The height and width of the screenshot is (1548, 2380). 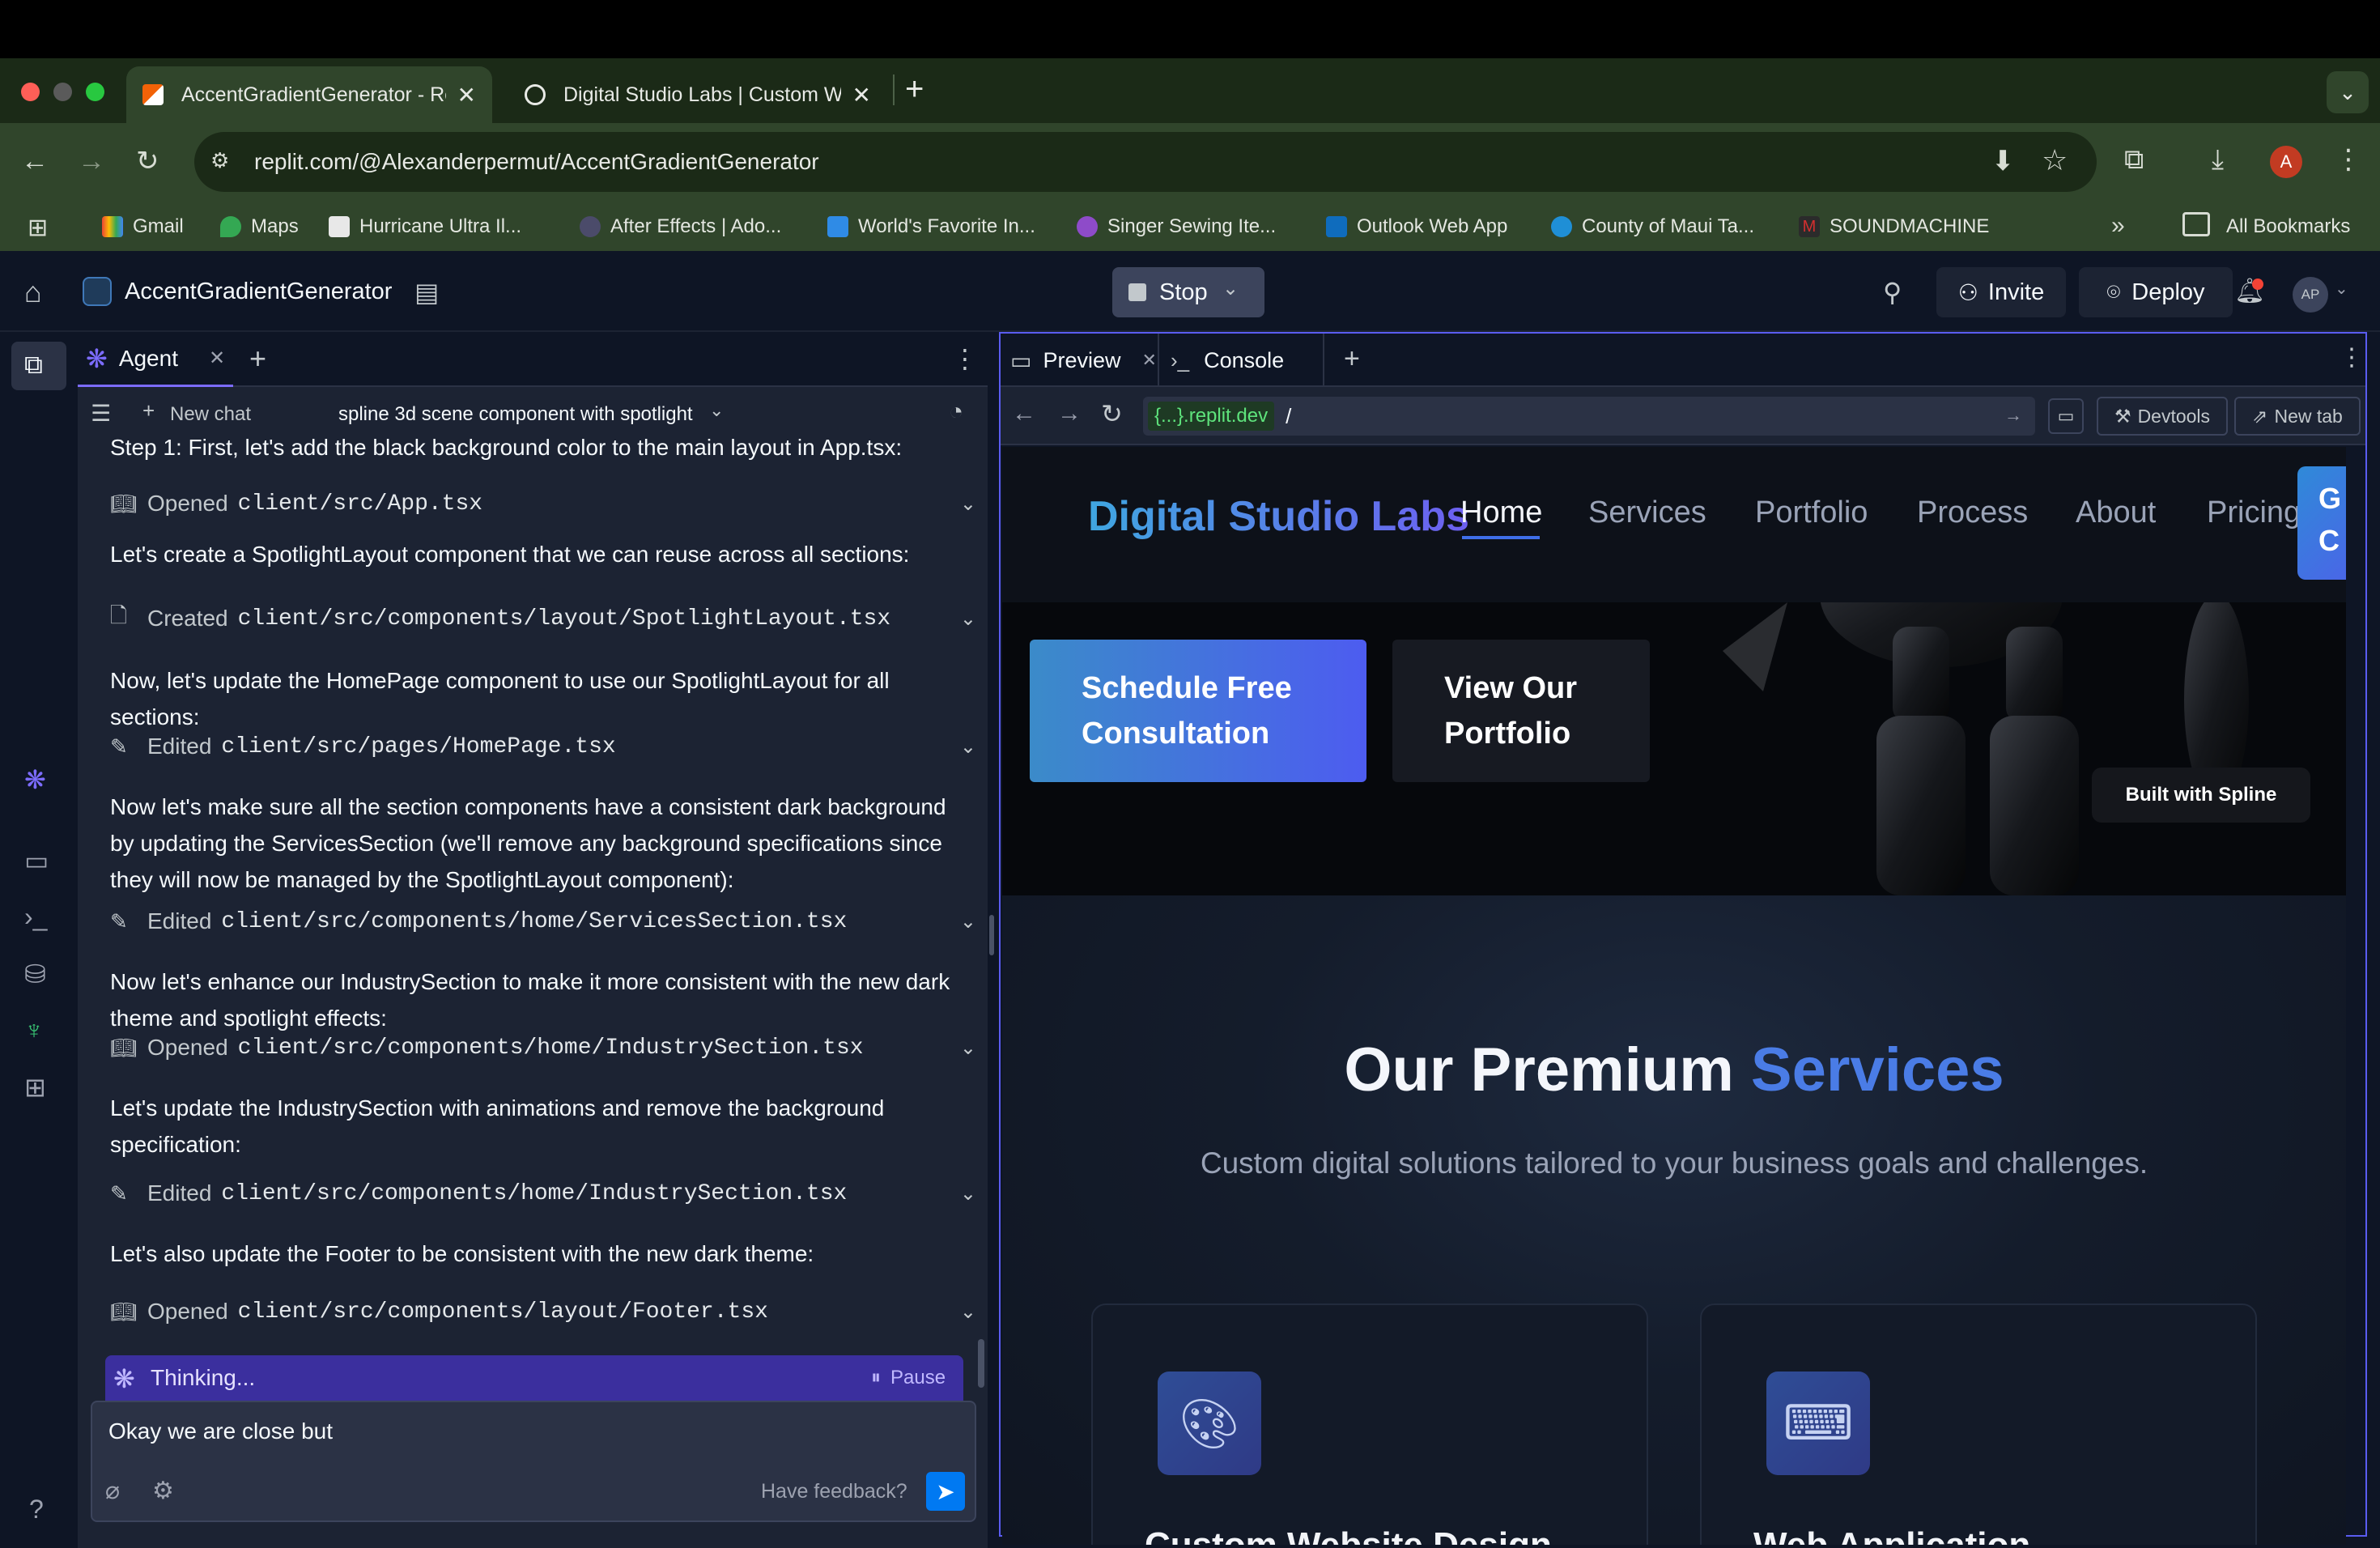 What do you see at coordinates (163, 1491) in the screenshot?
I see `settings-gear-icon: ⚙` at bounding box center [163, 1491].